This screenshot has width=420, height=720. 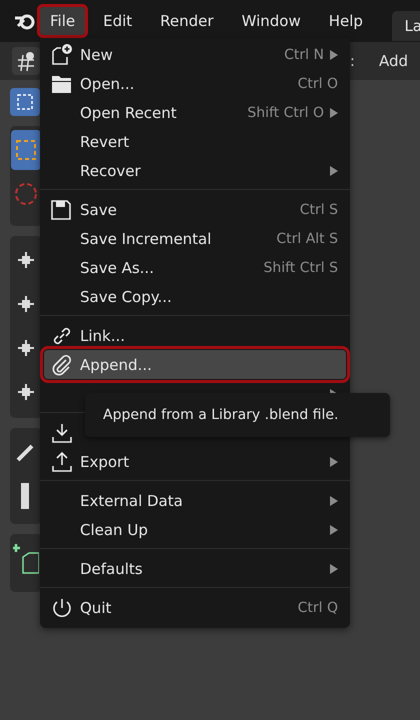 I want to click on shortcut: Ctrl Alt S, so click(x=307, y=238).